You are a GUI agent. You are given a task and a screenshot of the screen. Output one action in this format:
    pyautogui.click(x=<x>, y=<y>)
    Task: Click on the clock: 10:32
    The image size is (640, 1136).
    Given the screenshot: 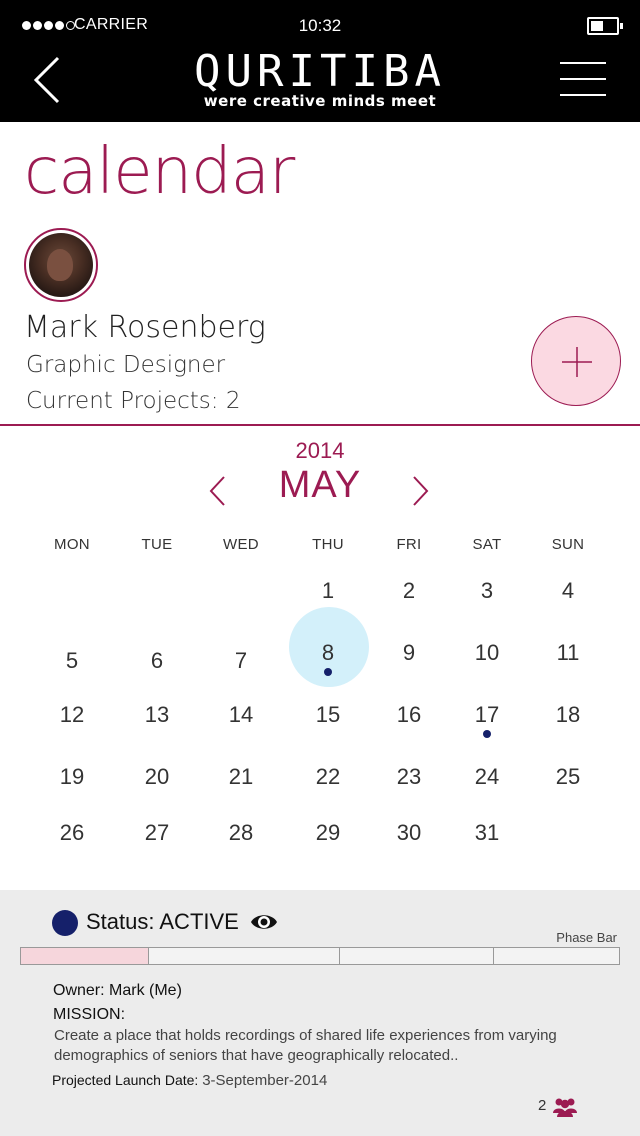 What is the action you would take?
    pyautogui.click(x=320, y=25)
    